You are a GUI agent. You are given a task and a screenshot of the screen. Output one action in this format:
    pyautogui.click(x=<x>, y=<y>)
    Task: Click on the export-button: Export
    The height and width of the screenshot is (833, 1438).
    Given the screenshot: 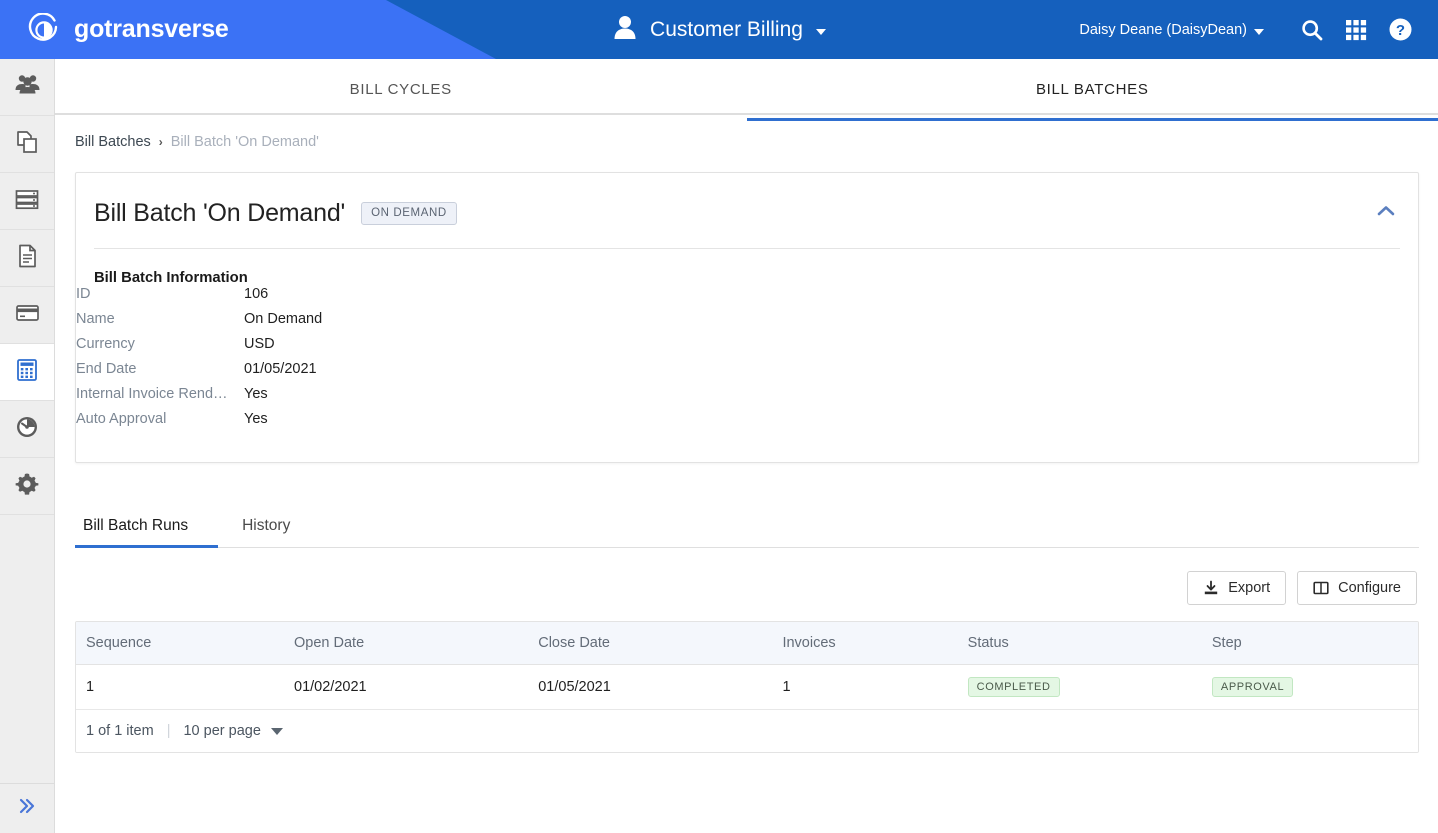 What is the action you would take?
    pyautogui.click(x=1237, y=588)
    